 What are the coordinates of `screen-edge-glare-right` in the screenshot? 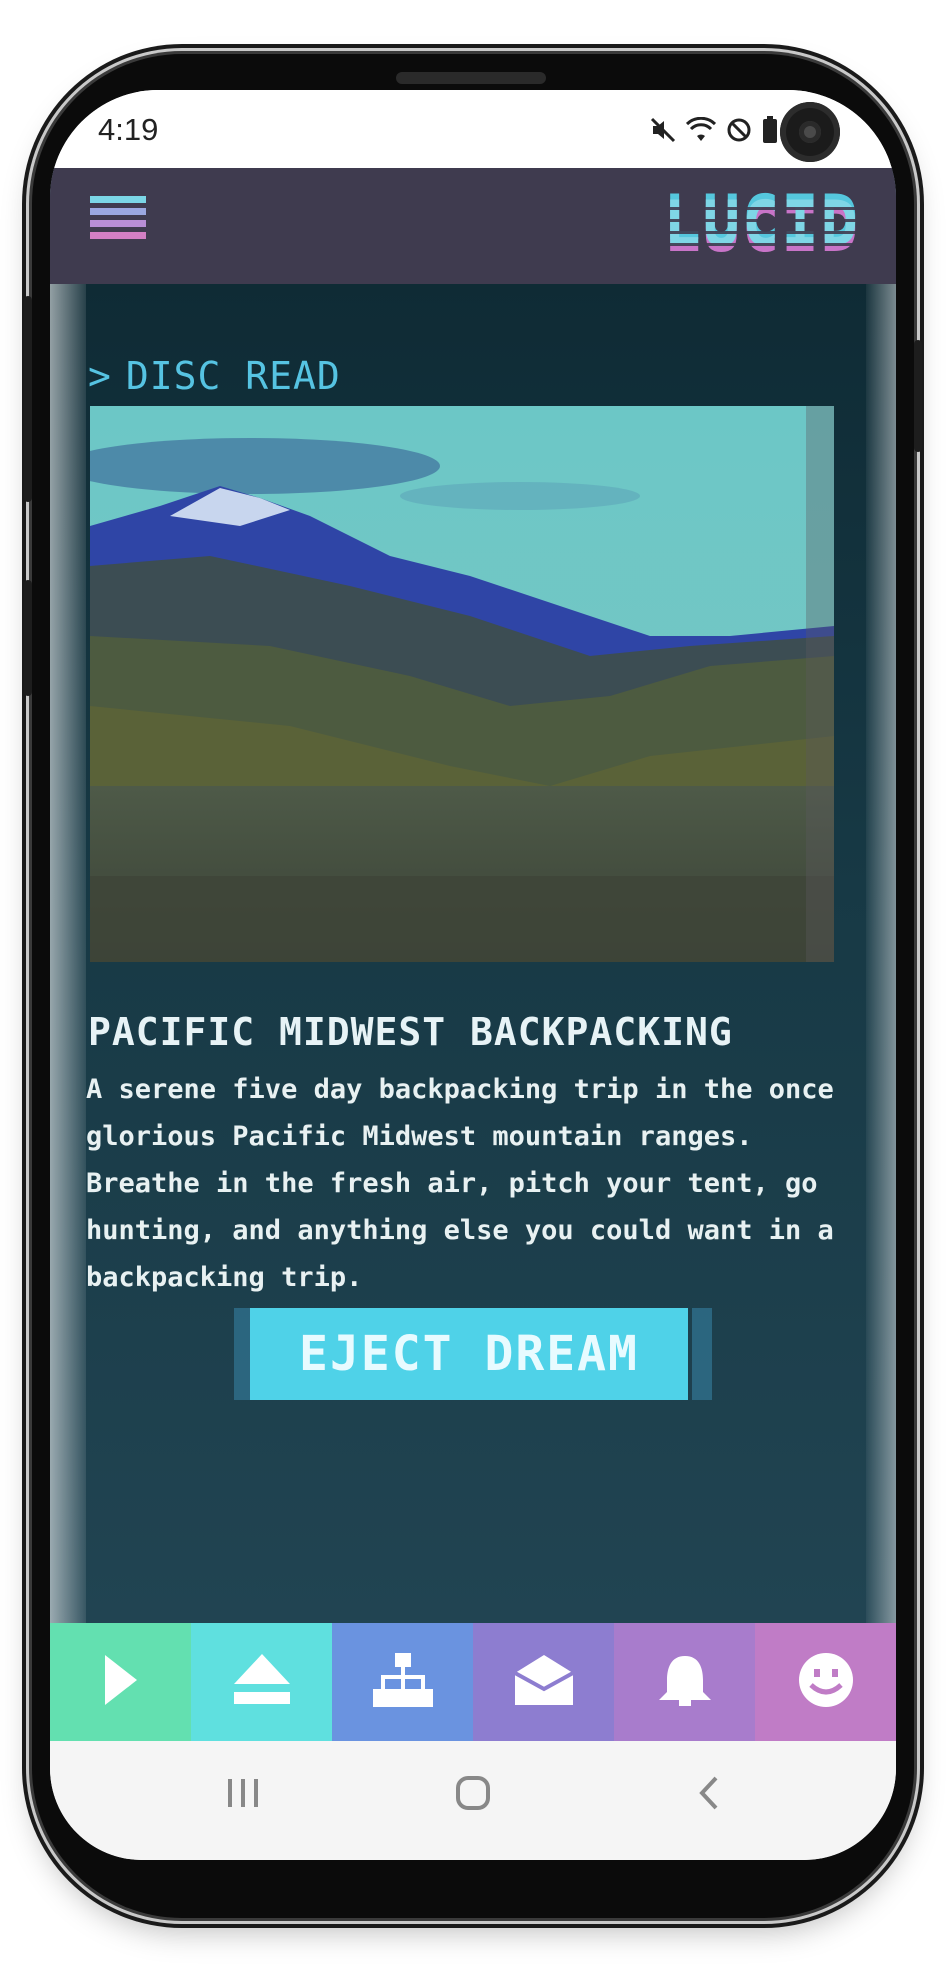 It's located at (881, 953).